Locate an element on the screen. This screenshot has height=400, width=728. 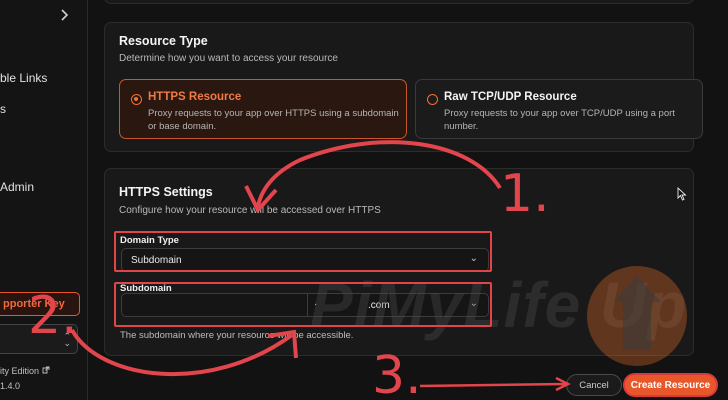
mouse-cursor-icon is located at coordinates (682, 194).